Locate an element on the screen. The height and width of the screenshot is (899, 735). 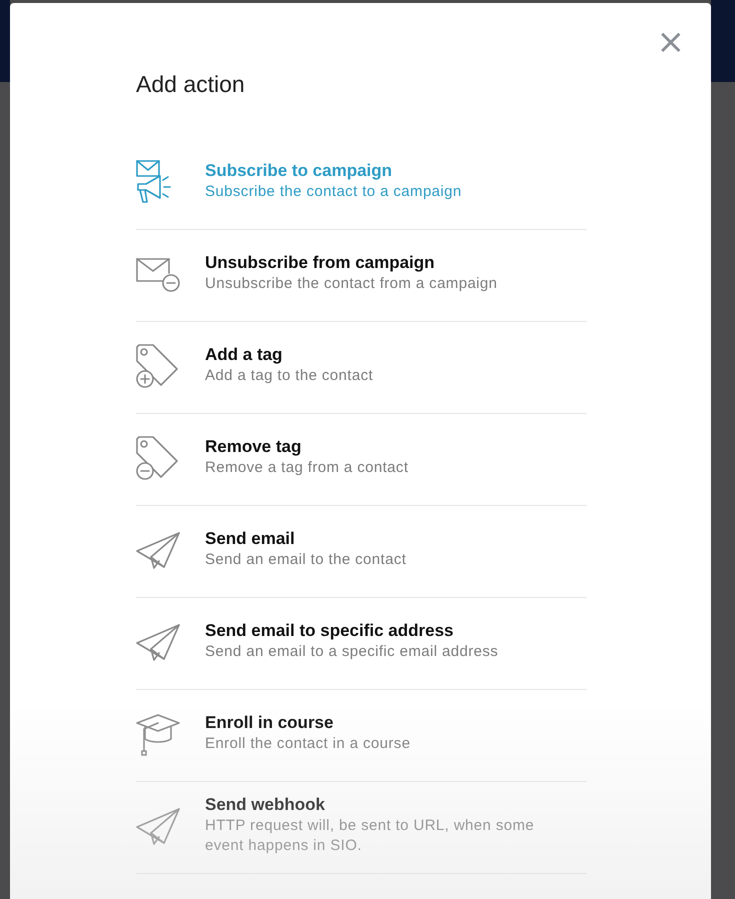
action-title: Add a tag is located at coordinates (244, 355).